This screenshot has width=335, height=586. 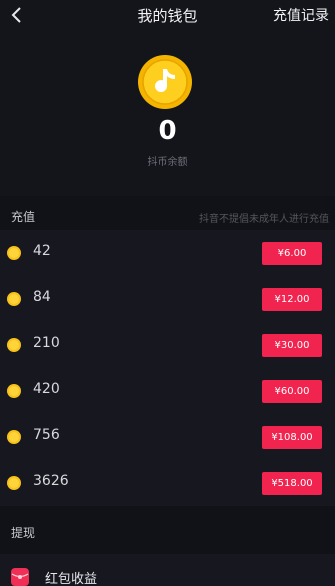 What do you see at coordinates (46, 343) in the screenshot?
I see `coin-amount: 210` at bounding box center [46, 343].